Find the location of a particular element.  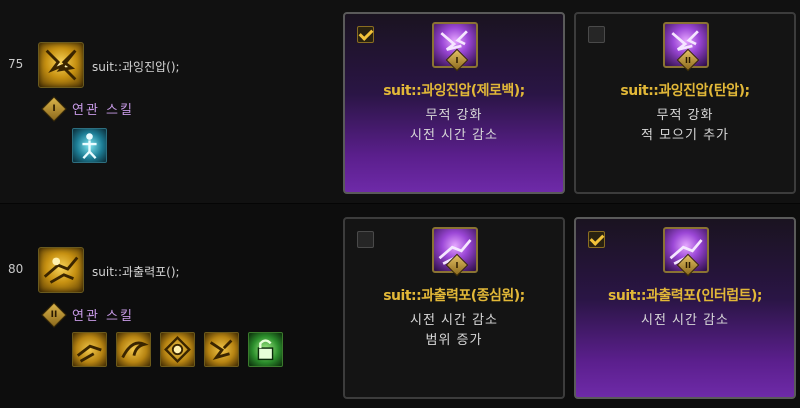

option-title: suit::과잉진압(제로백); is located at coordinates (454, 91).